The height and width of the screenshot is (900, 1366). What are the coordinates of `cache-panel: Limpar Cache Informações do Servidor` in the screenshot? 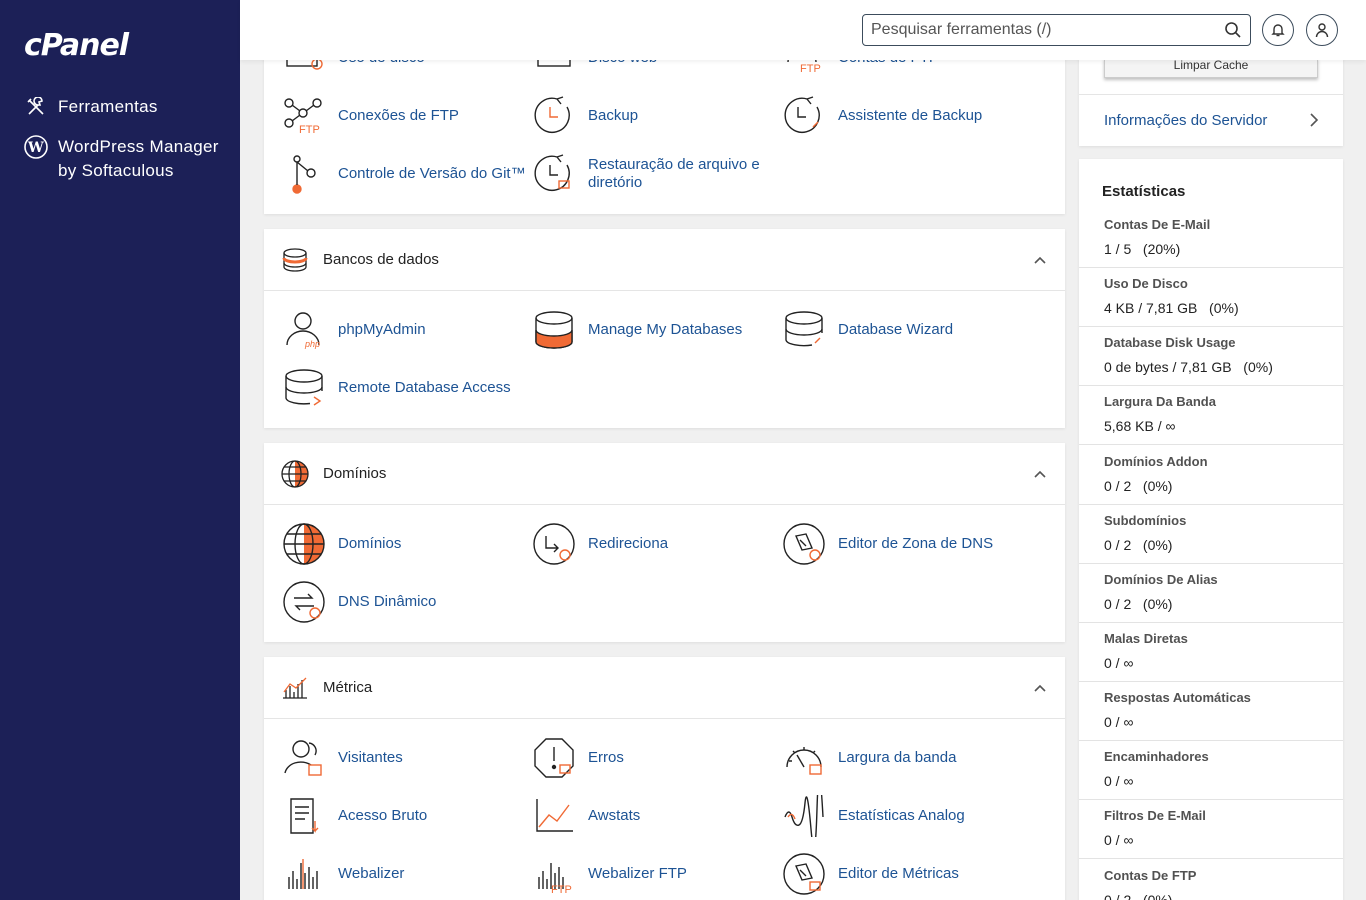 It's located at (1211, 102).